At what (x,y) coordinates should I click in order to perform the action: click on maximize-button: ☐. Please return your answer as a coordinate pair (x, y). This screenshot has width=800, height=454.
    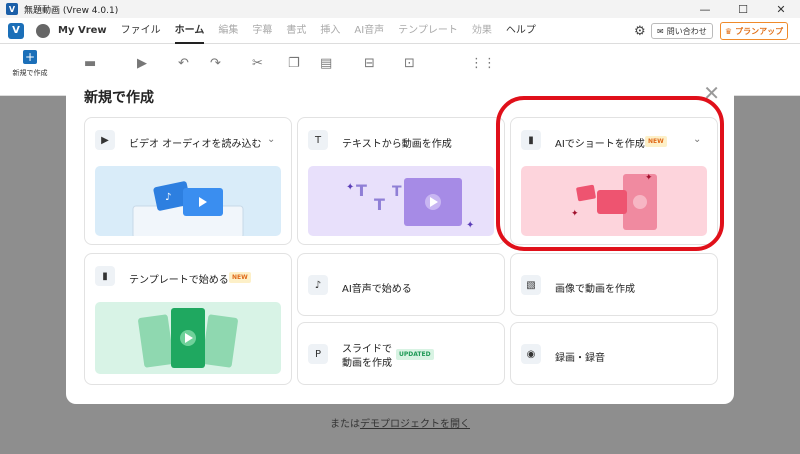
    Looking at the image, I should click on (743, 9).